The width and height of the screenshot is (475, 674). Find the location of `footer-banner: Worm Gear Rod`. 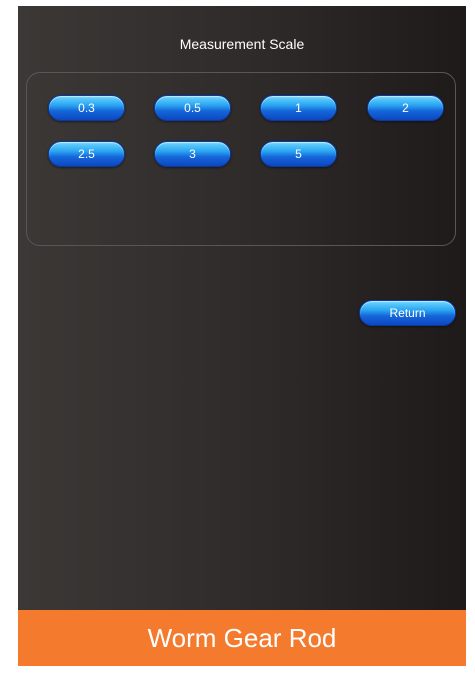

footer-banner: Worm Gear Rod is located at coordinates (242, 638).